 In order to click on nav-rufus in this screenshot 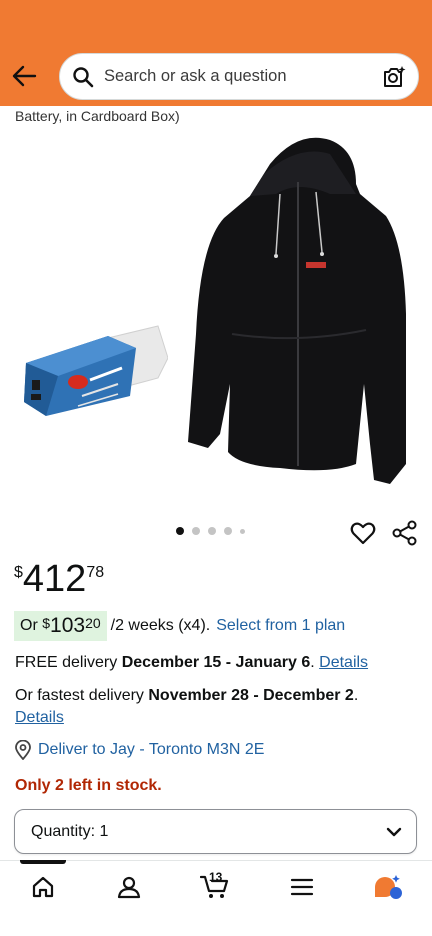, I will do `click(387, 887)`.